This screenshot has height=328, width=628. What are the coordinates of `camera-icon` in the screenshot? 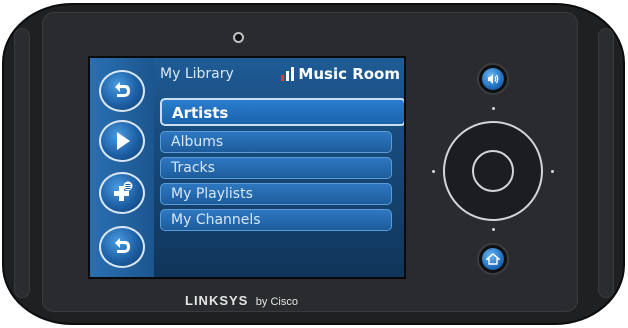 It's located at (238, 37).